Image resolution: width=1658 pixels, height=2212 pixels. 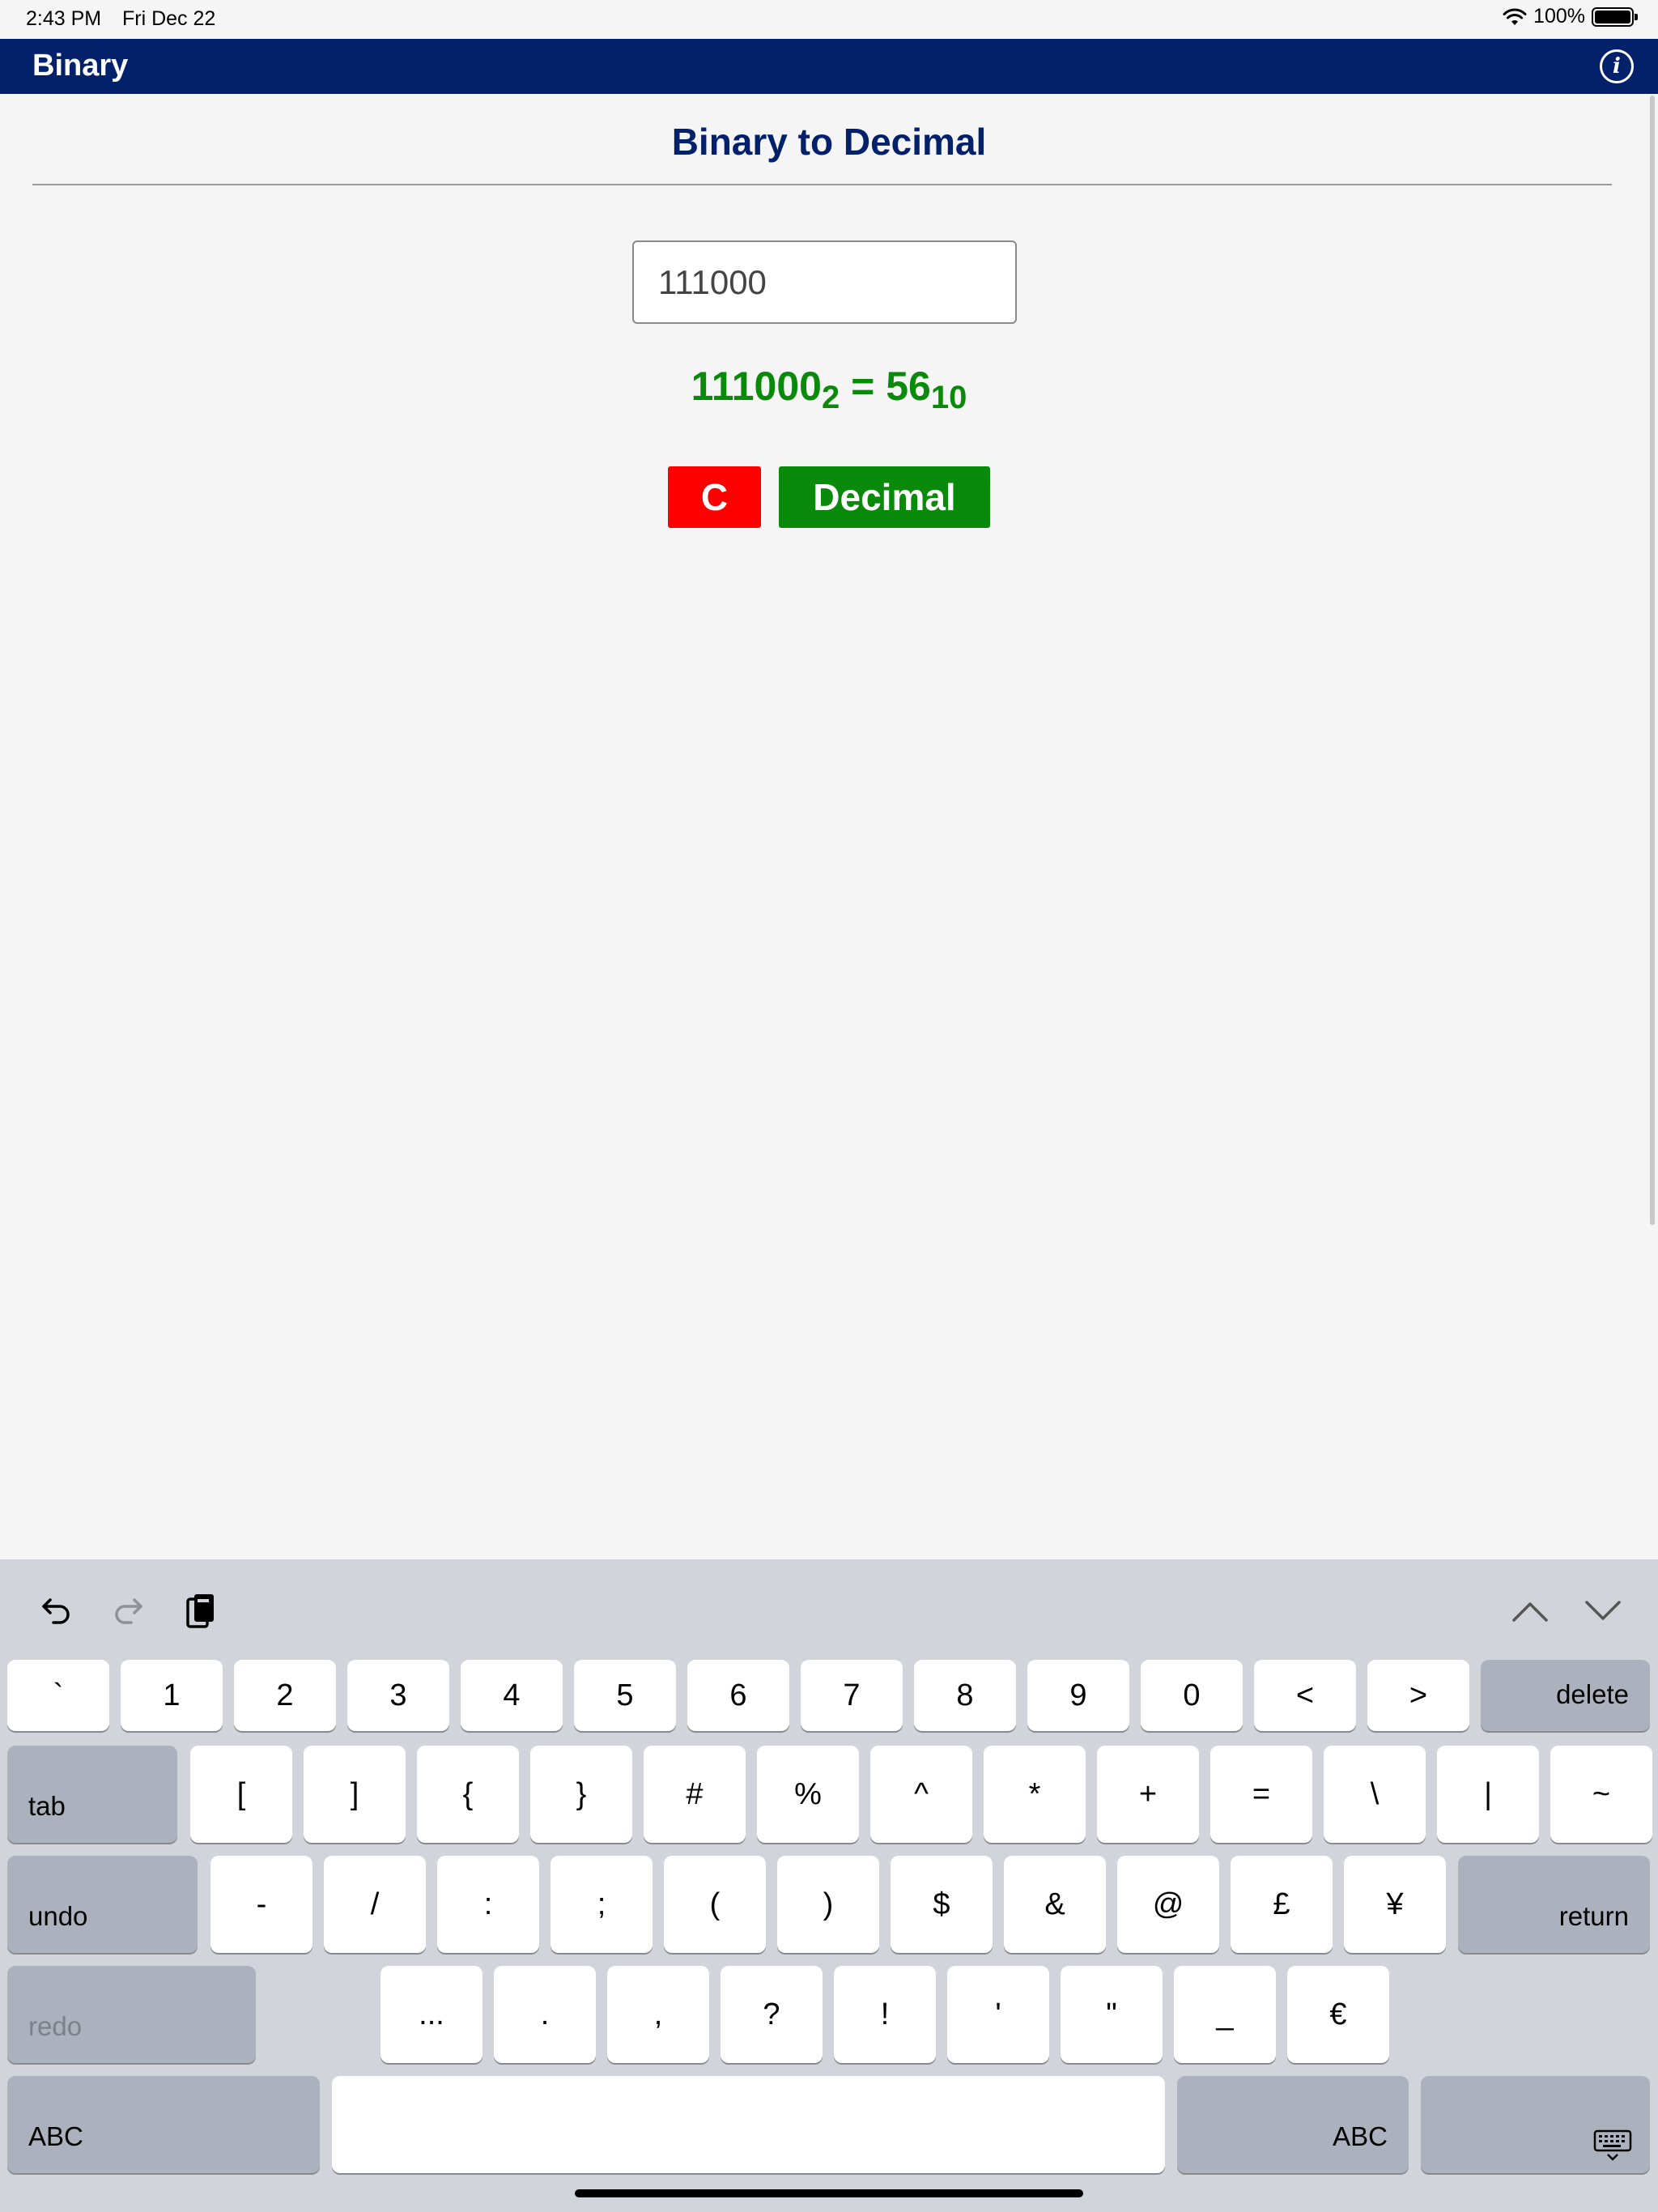 I want to click on key-11-row2: |, so click(x=1488, y=1795).